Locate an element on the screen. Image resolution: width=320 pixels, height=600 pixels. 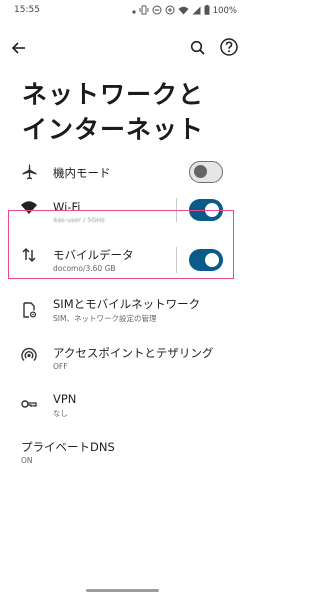
status-bar: 15:55 100% is located at coordinates (122, 11).